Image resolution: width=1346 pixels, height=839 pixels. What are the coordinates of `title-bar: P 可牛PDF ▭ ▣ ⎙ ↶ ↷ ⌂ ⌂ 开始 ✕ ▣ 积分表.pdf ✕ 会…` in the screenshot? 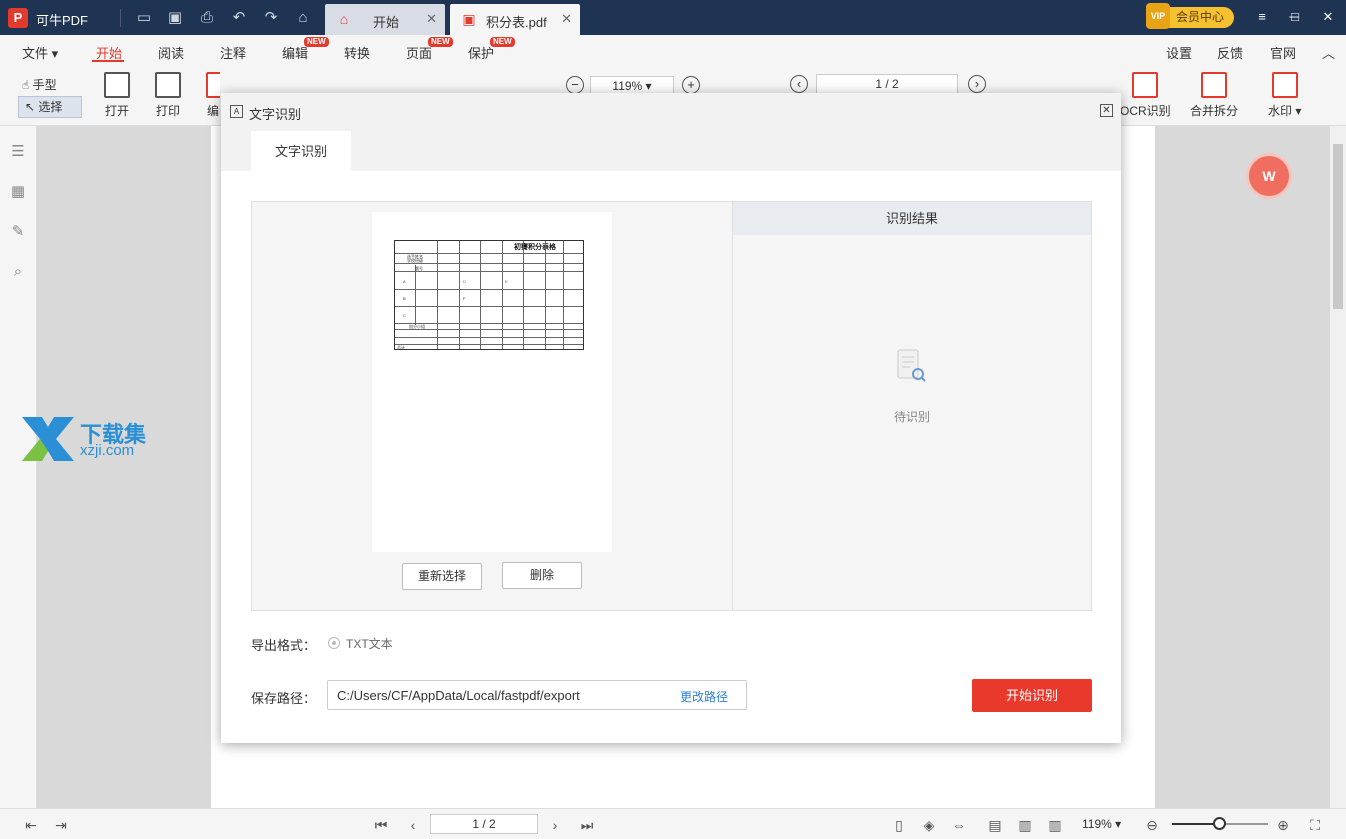 It's located at (673, 17).